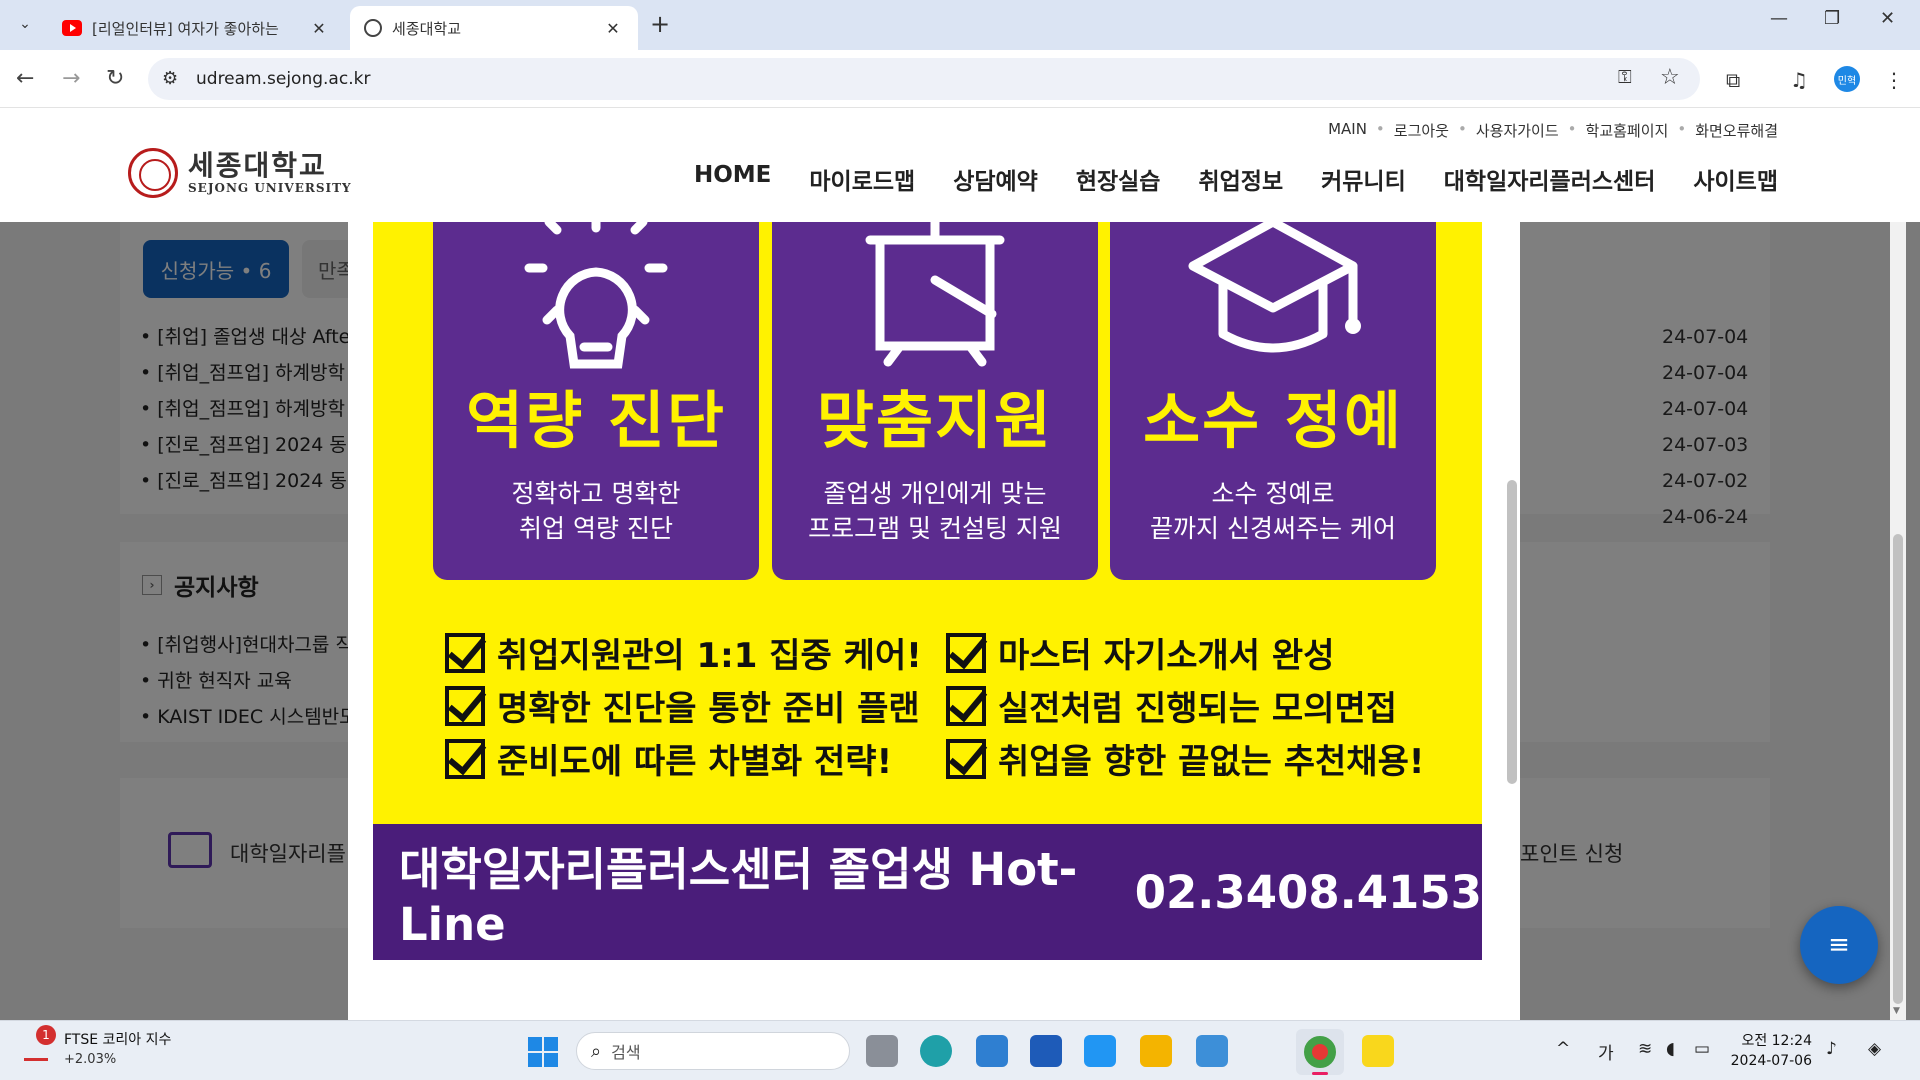 The width and height of the screenshot is (1920, 1080). Describe the element at coordinates (995, 179) in the screenshot. I see `nav-counseling: 상담예약` at that location.